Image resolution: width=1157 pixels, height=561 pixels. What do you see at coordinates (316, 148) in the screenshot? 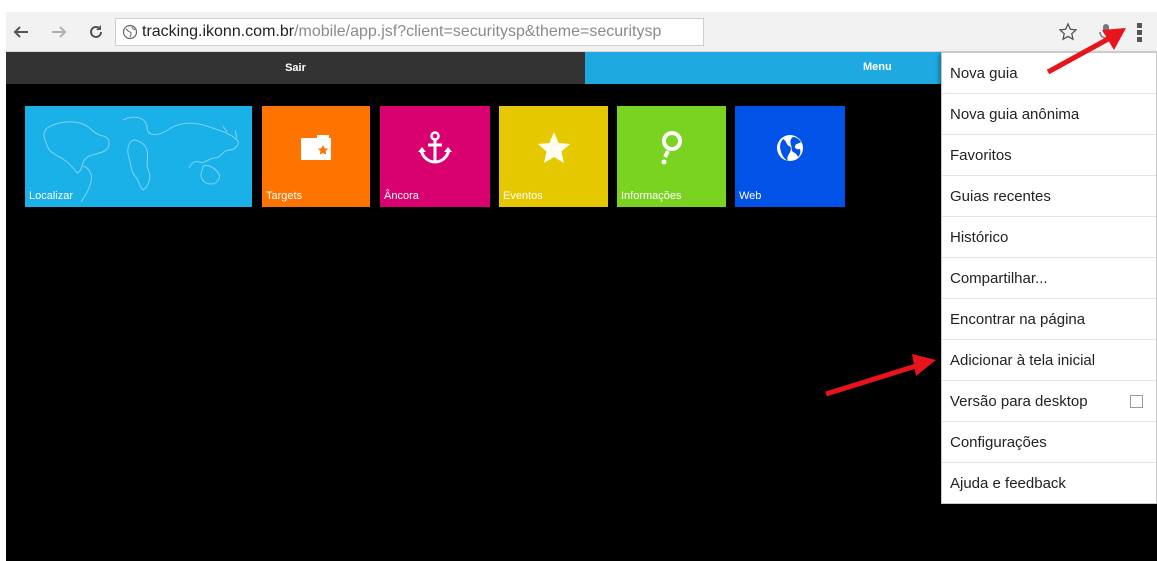
I see `folder-star-icon` at bounding box center [316, 148].